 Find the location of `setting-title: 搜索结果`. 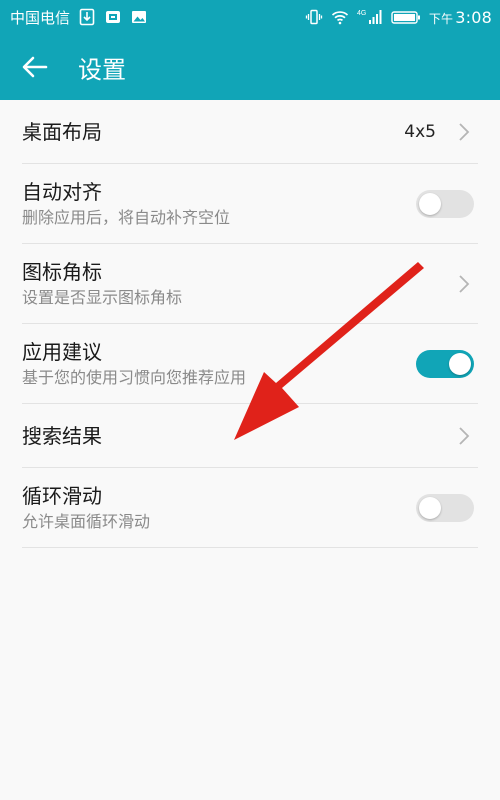

setting-title: 搜索结果 is located at coordinates (62, 435).